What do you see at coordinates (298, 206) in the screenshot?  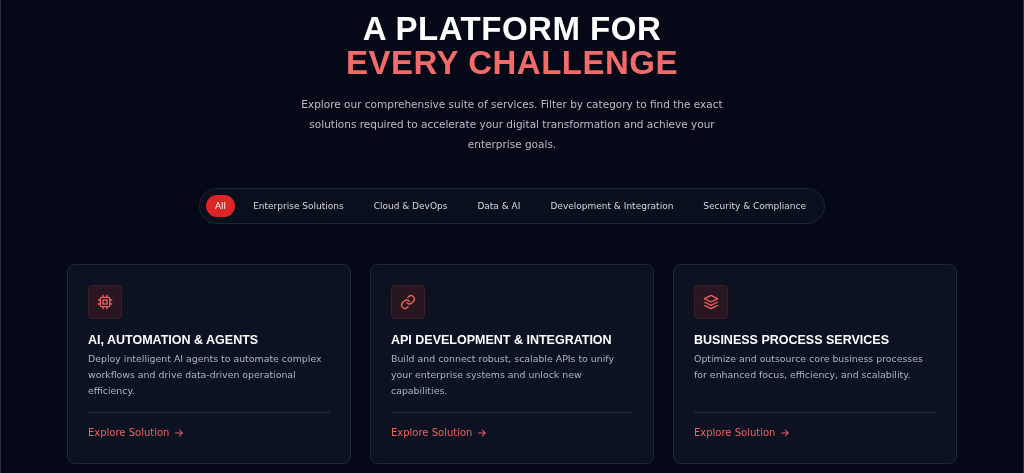 I see `filter-tab: Enterprise Solutions` at bounding box center [298, 206].